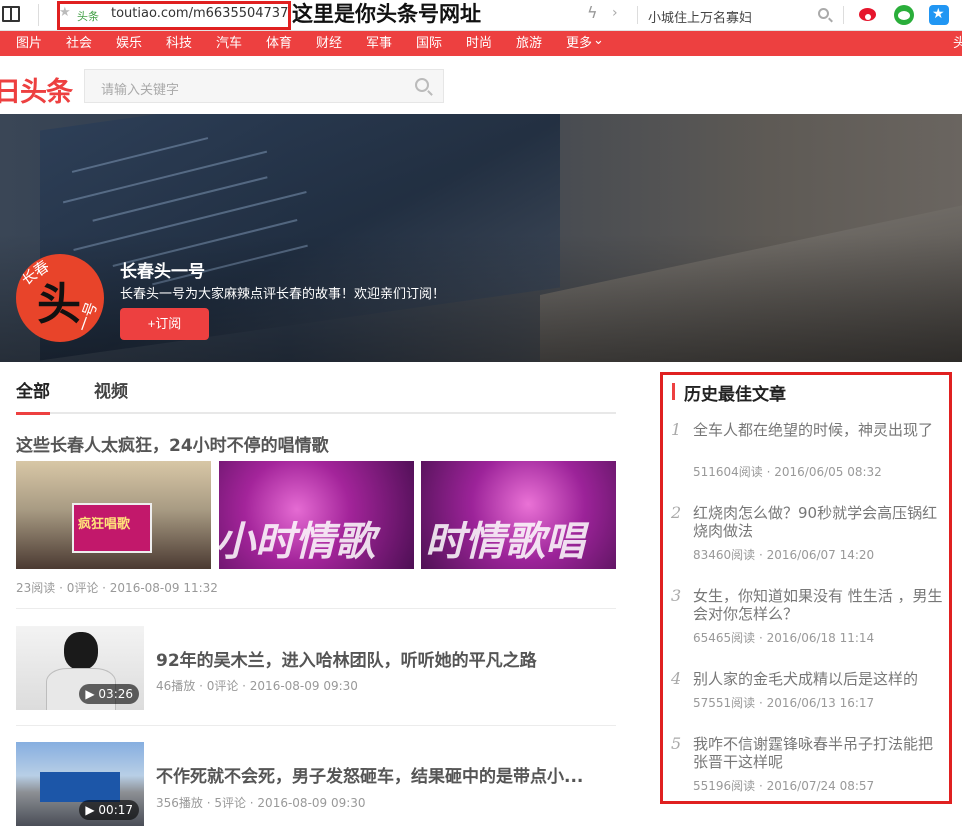  What do you see at coordinates (505, 542) in the screenshot?
I see `thumbnail-text: 时情歌唱` at bounding box center [505, 542].